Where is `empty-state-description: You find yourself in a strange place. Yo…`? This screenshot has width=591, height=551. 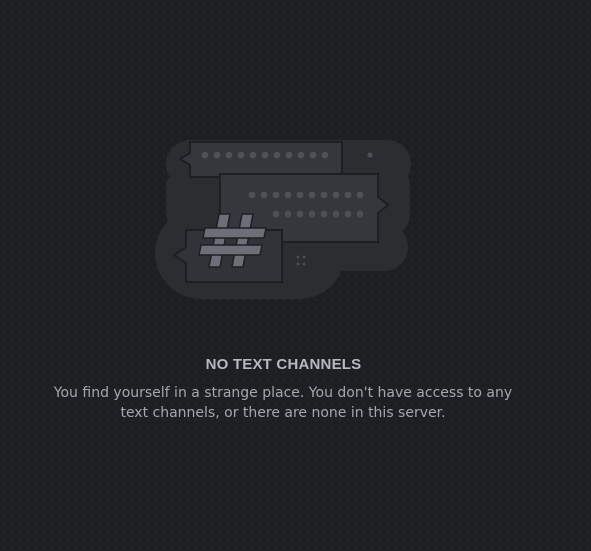
empty-state-description: You find yourself in a strange place. Yo… is located at coordinates (283, 403).